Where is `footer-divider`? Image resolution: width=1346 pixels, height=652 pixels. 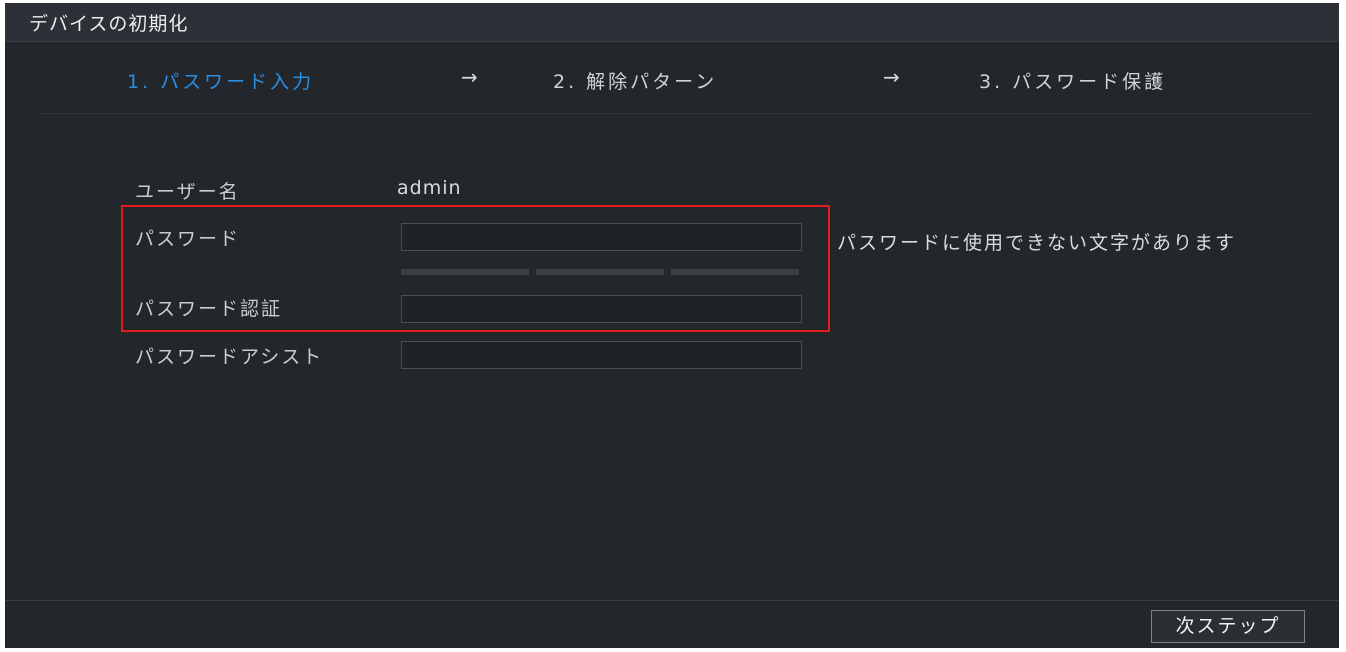 footer-divider is located at coordinates (672, 600).